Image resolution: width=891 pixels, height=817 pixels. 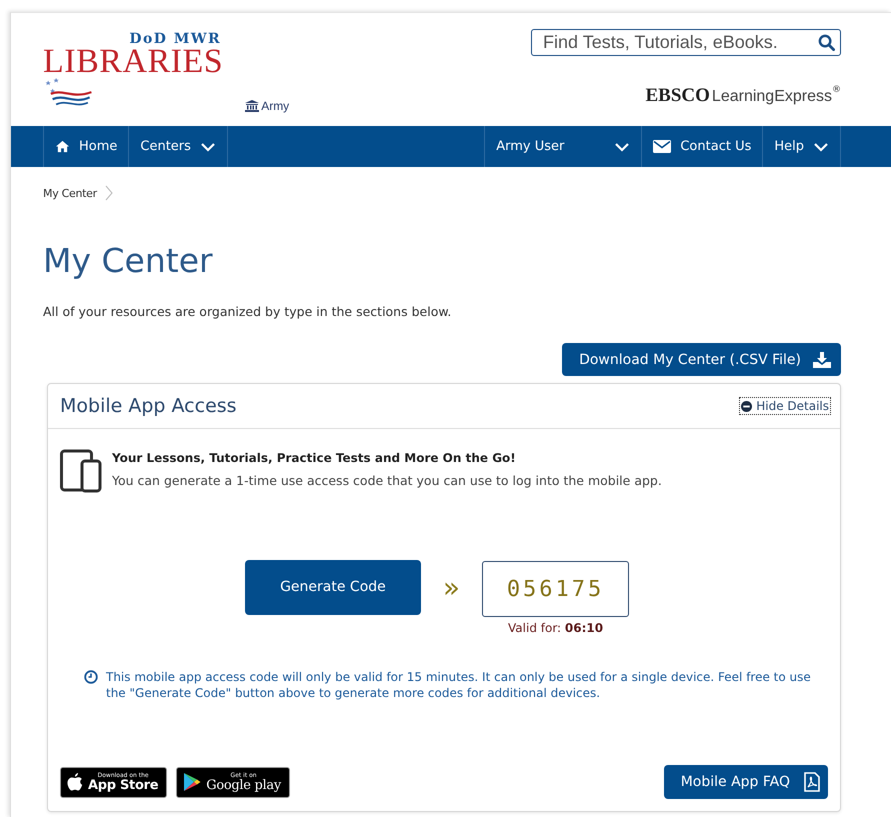 What do you see at coordinates (108, 193) in the screenshot?
I see `chevron-right-icon` at bounding box center [108, 193].